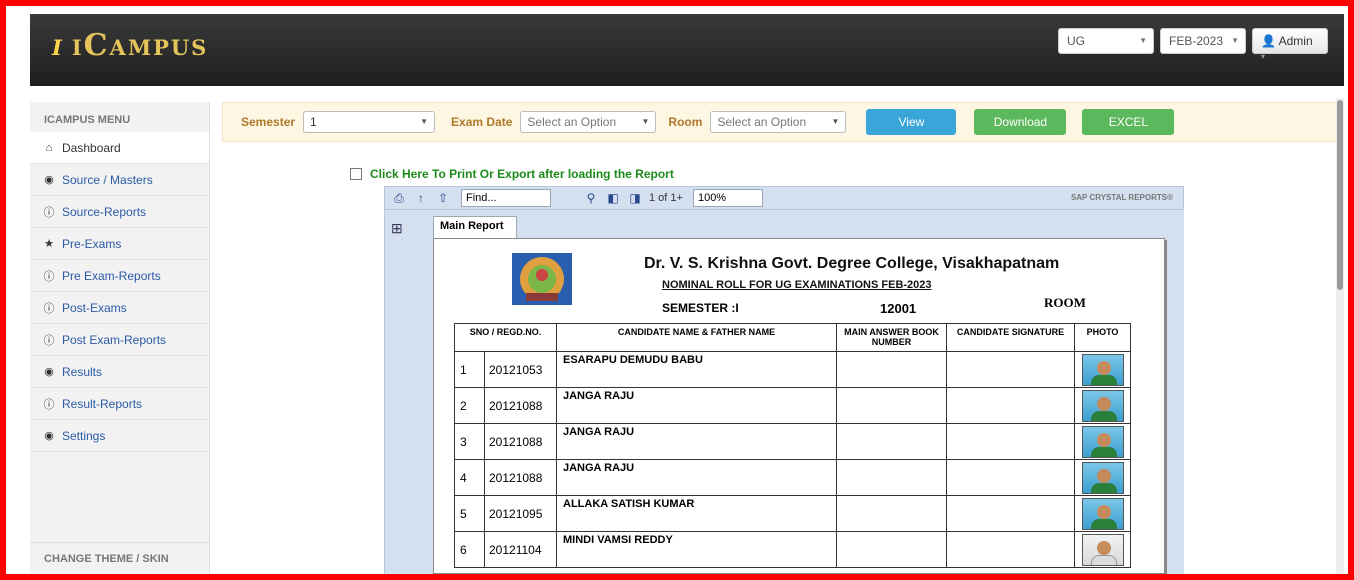 Image resolution: width=1354 pixels, height=580 pixels. What do you see at coordinates (82, 371) in the screenshot?
I see `sidebar-item-label: Results` at bounding box center [82, 371].